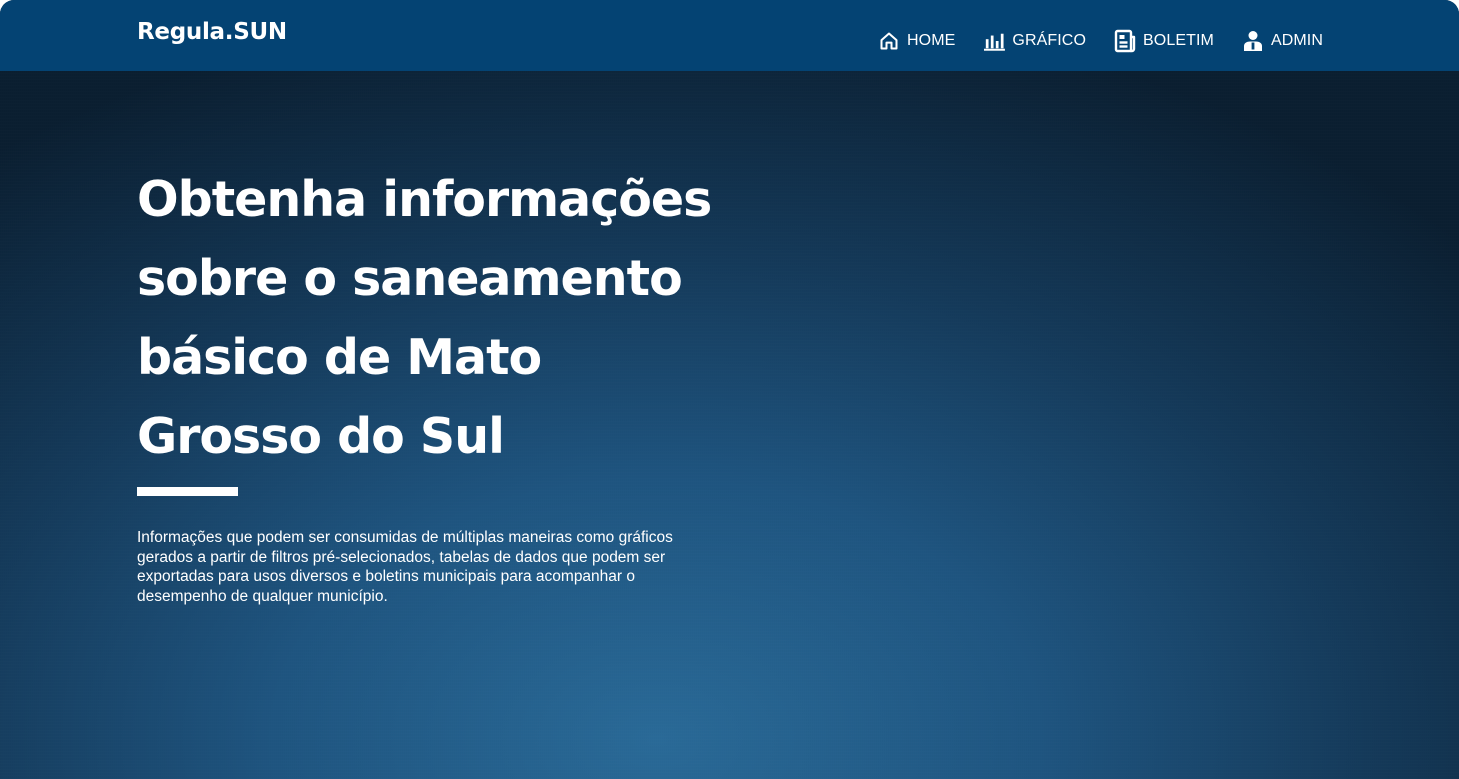 This screenshot has width=1459, height=779. I want to click on nav-label-grafico: GRÁFICO, so click(1049, 40).